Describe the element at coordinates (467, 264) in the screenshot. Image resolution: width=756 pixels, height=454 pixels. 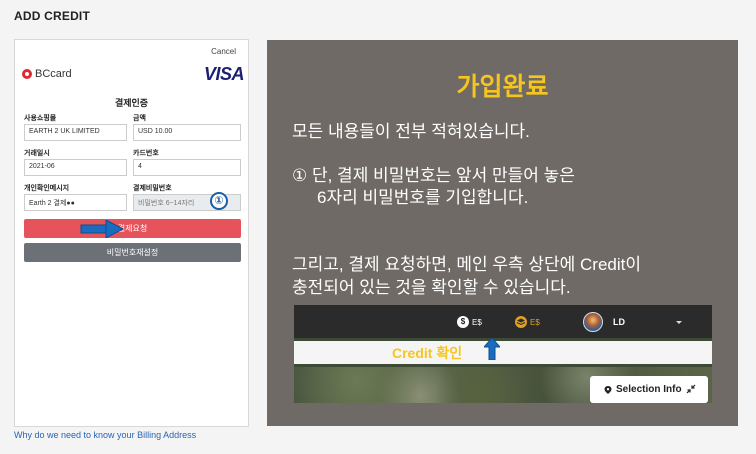
I see `info-line-4: 그리고, 결제 요청하면, 메인 우측 상단에 Credit이` at that location.